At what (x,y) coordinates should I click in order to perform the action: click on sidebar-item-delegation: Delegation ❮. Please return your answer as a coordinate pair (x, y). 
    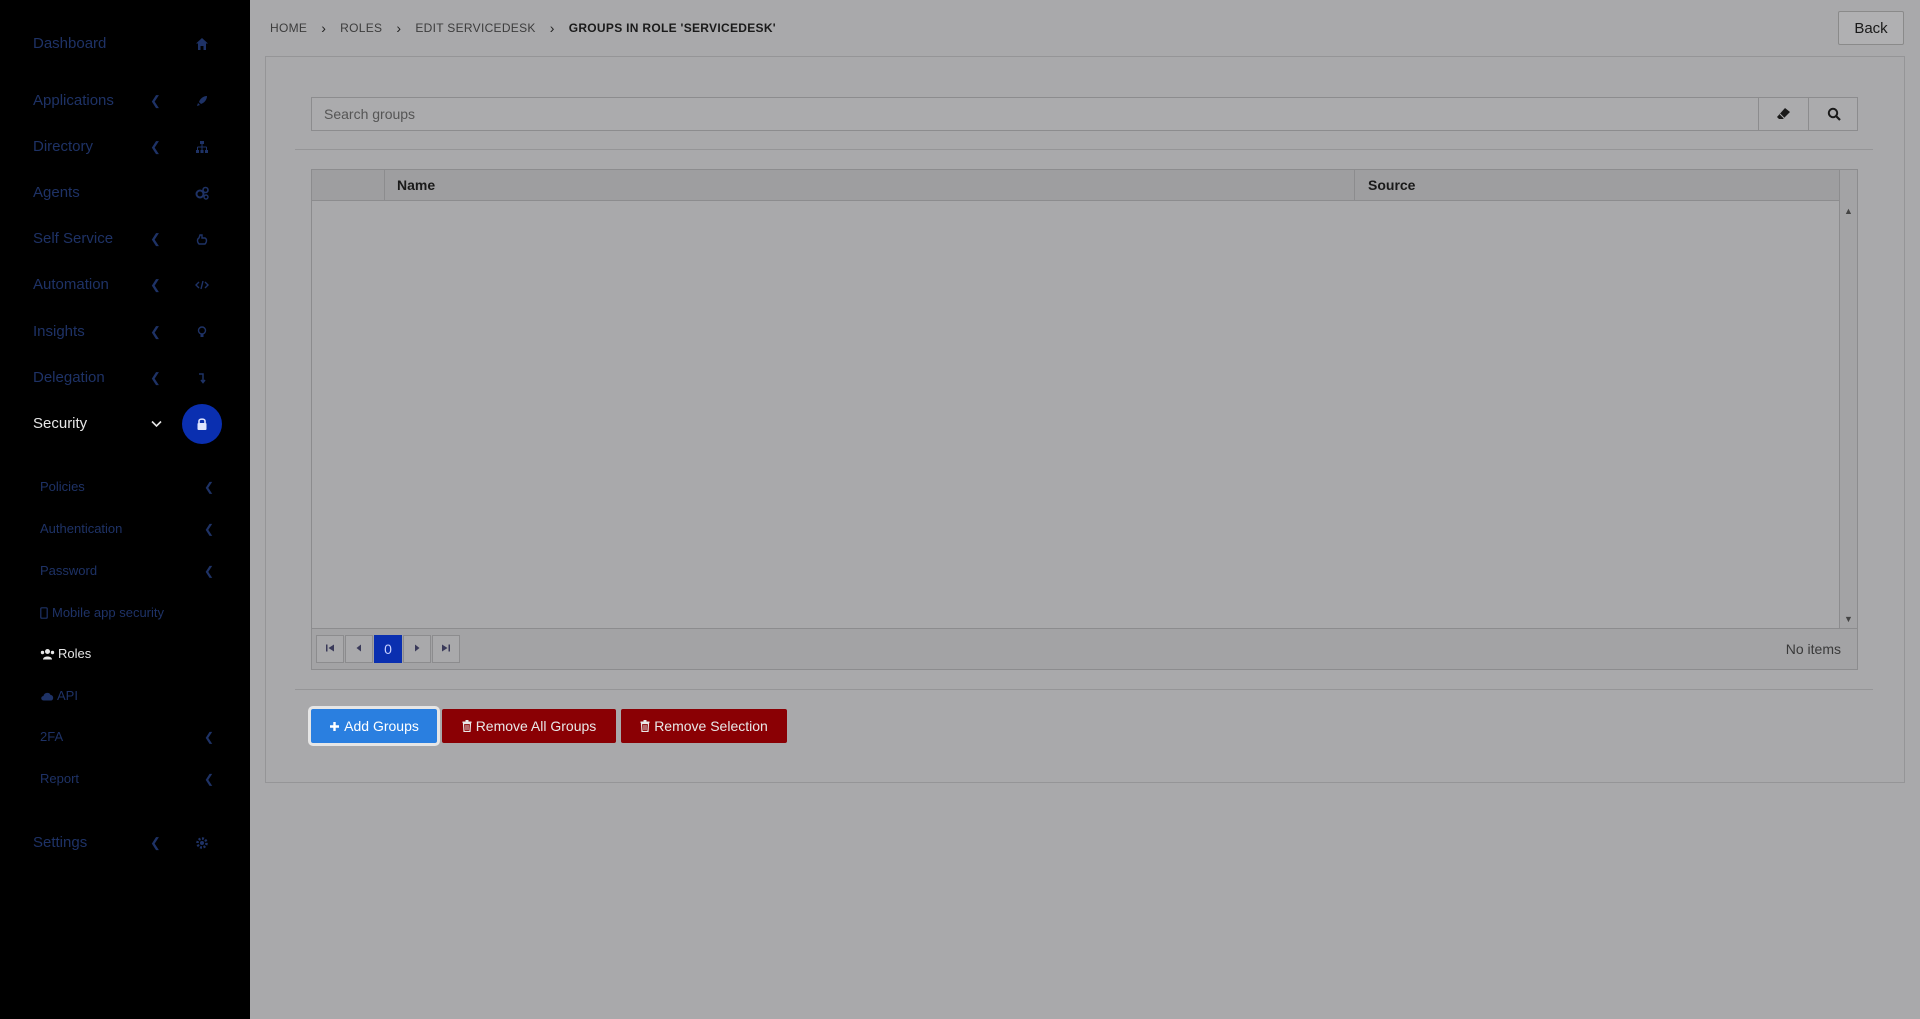
    Looking at the image, I should click on (125, 378).